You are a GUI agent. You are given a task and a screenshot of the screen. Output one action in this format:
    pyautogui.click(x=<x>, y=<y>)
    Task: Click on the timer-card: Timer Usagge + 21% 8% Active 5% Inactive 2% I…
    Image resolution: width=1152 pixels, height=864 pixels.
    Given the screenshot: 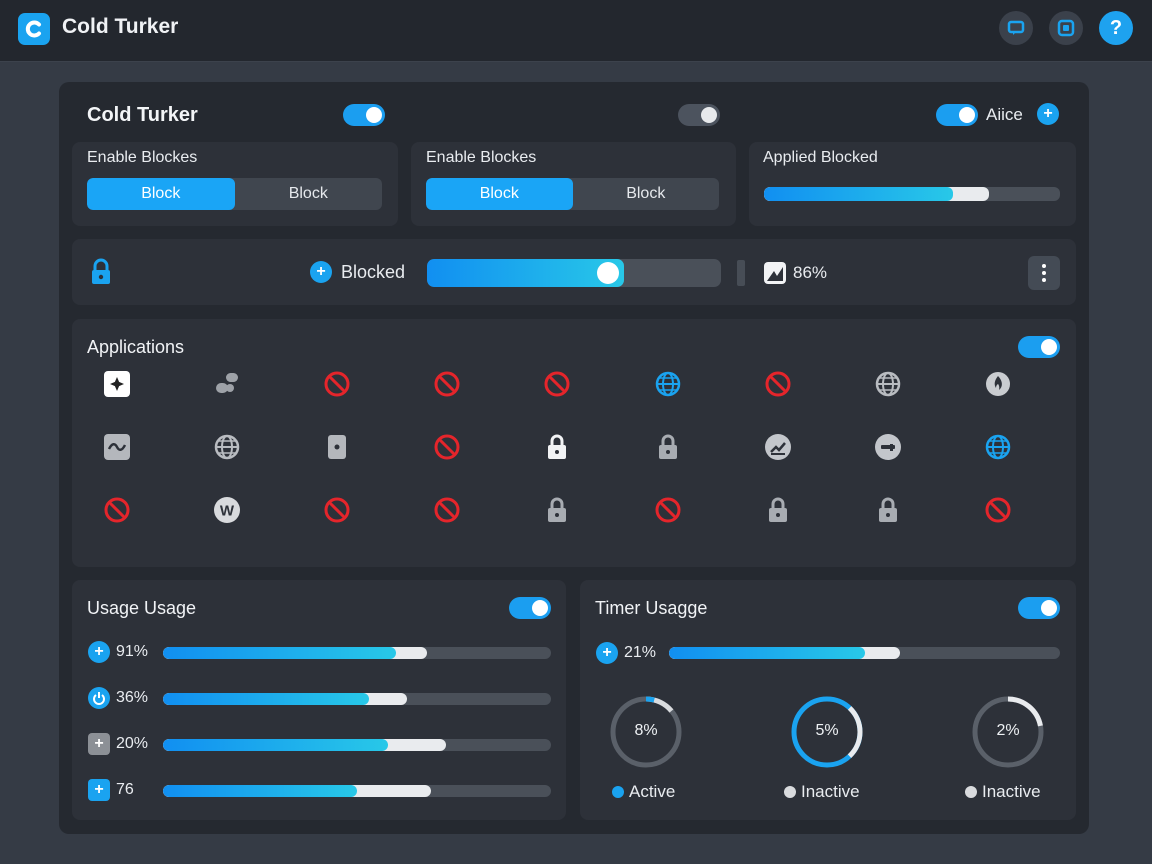 What is the action you would take?
    pyautogui.click(x=828, y=700)
    